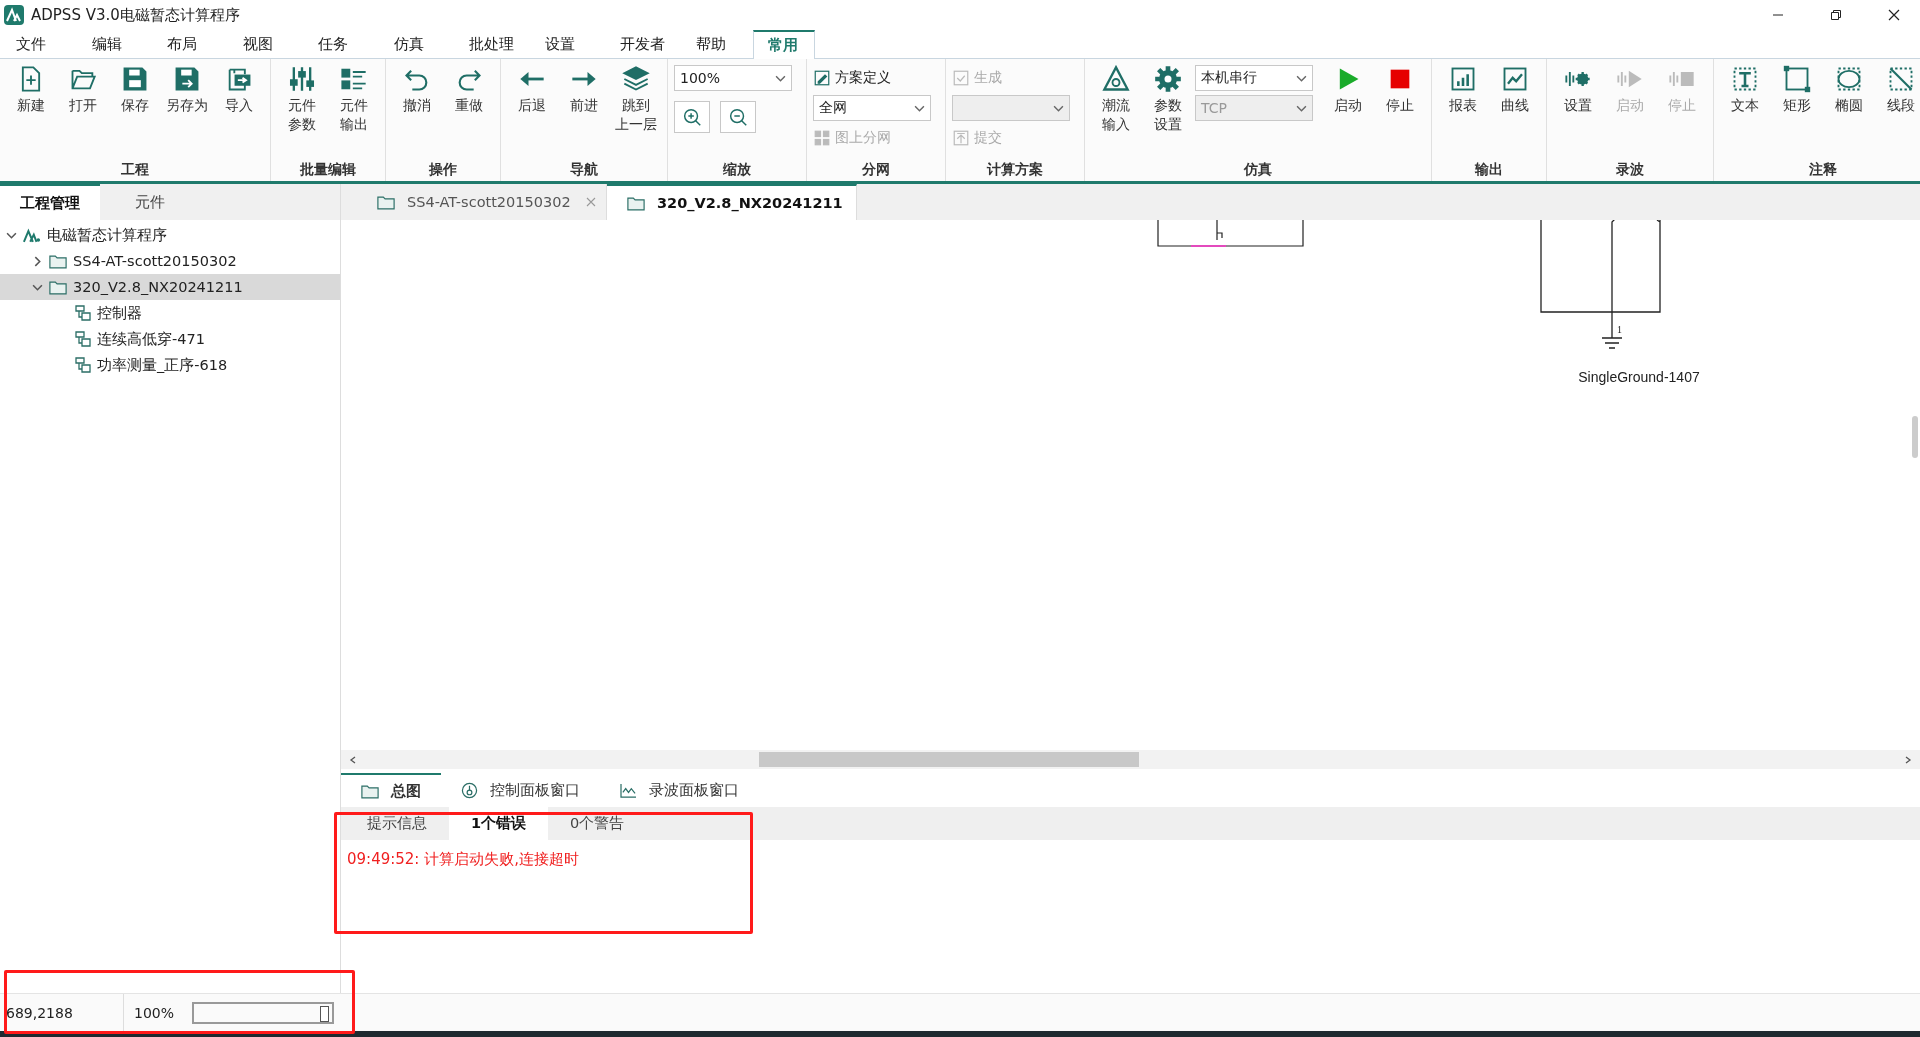  Describe the element at coordinates (732, 202) in the screenshot. I see `document-tab: 320_V2.8_NX20241211` at that location.